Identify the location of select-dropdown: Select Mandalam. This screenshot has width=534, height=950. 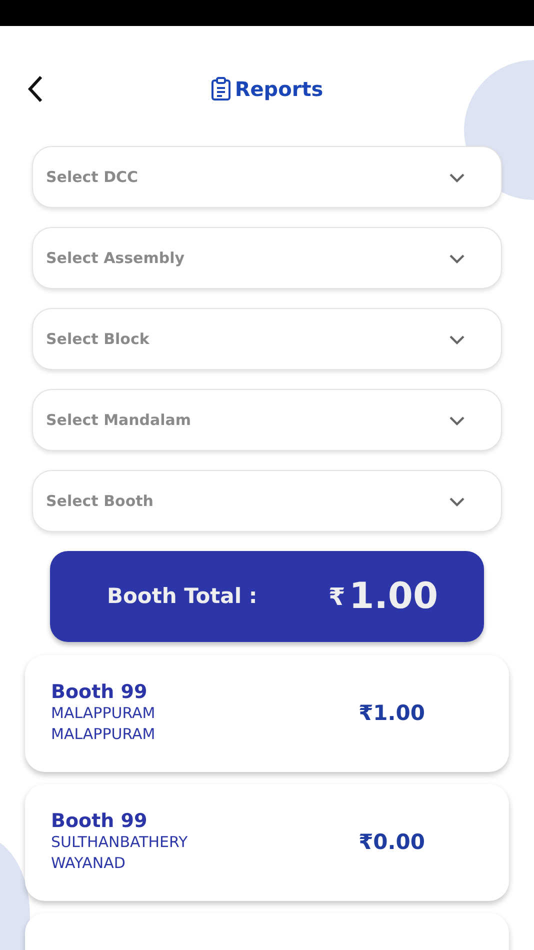
(267, 420).